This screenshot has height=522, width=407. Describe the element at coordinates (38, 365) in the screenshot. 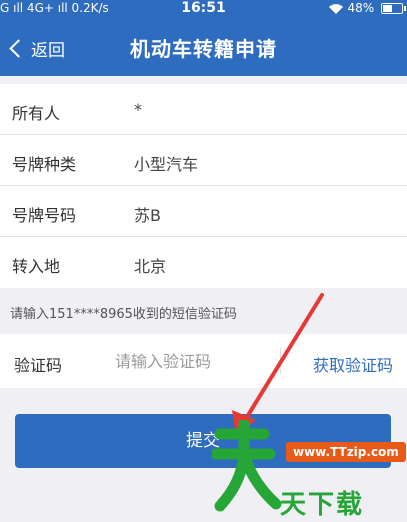

I see `verification-code-label: 验证码` at that location.